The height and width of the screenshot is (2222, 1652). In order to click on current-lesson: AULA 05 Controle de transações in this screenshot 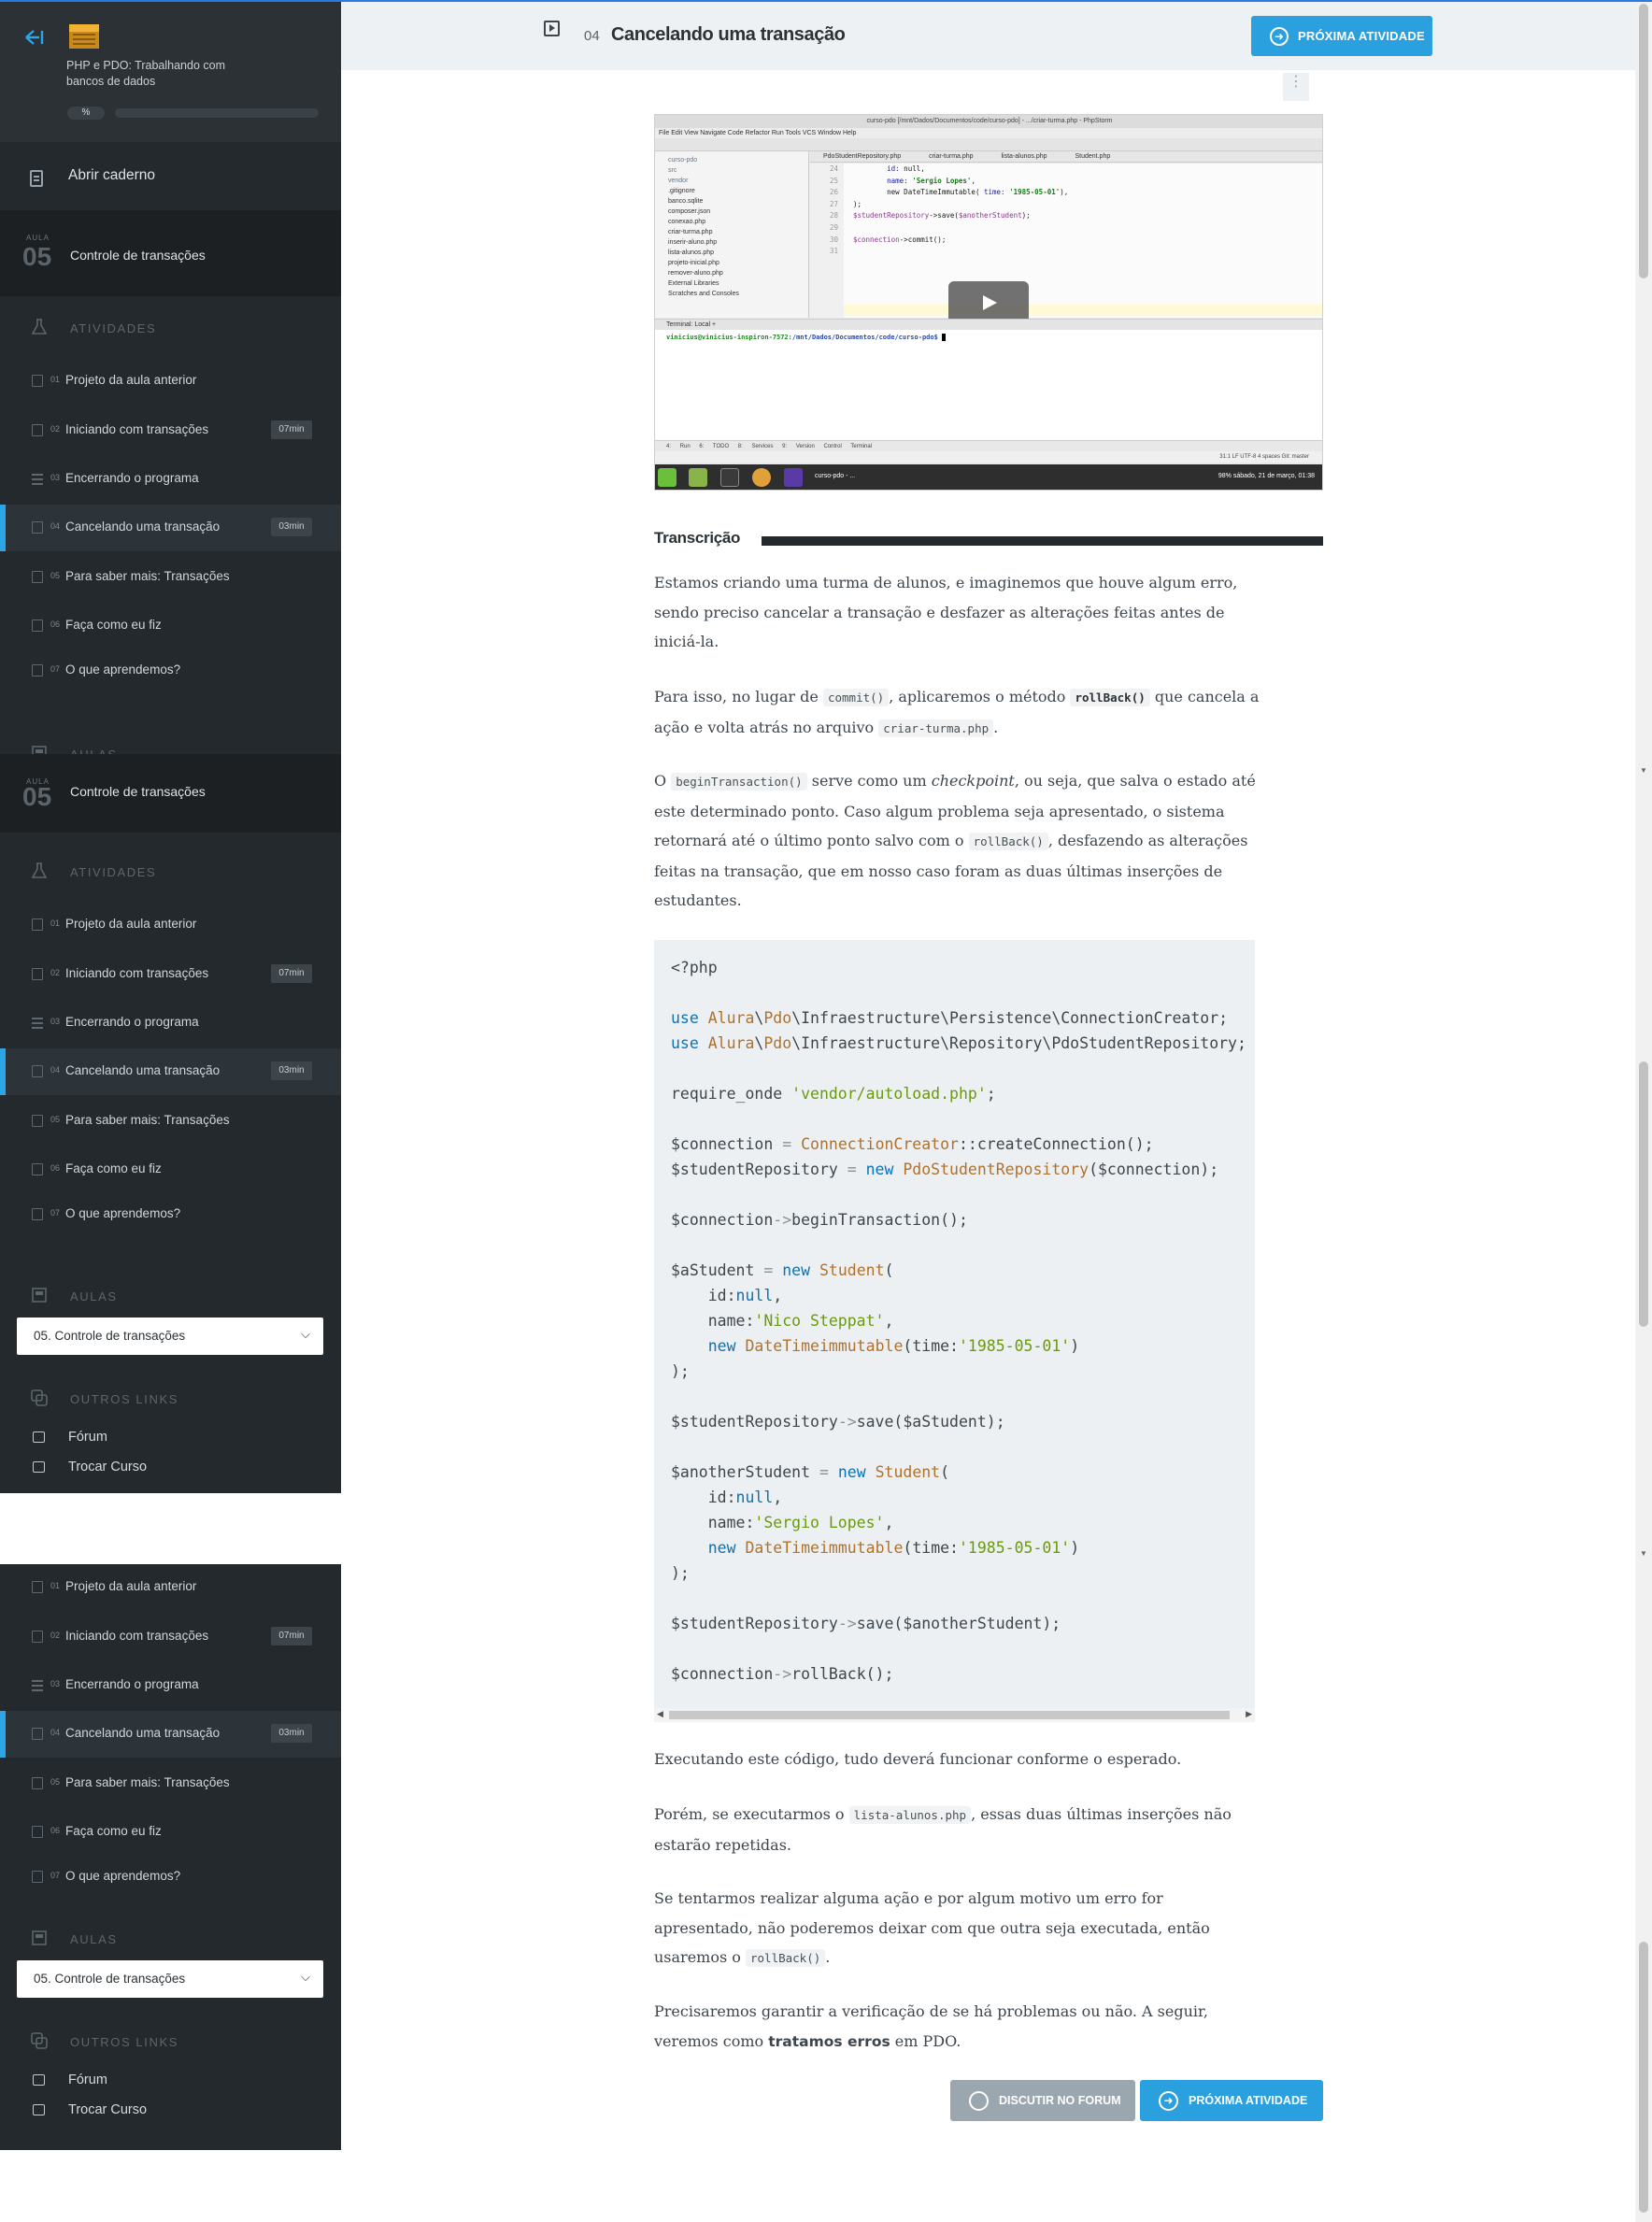, I will do `click(170, 253)`.